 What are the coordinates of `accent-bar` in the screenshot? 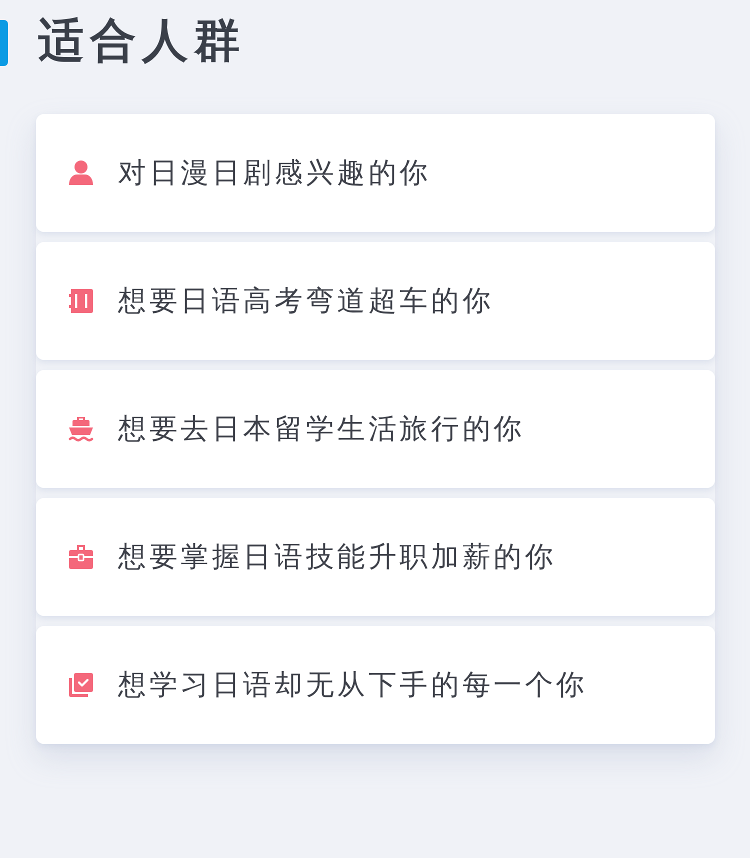 It's located at (4, 43).